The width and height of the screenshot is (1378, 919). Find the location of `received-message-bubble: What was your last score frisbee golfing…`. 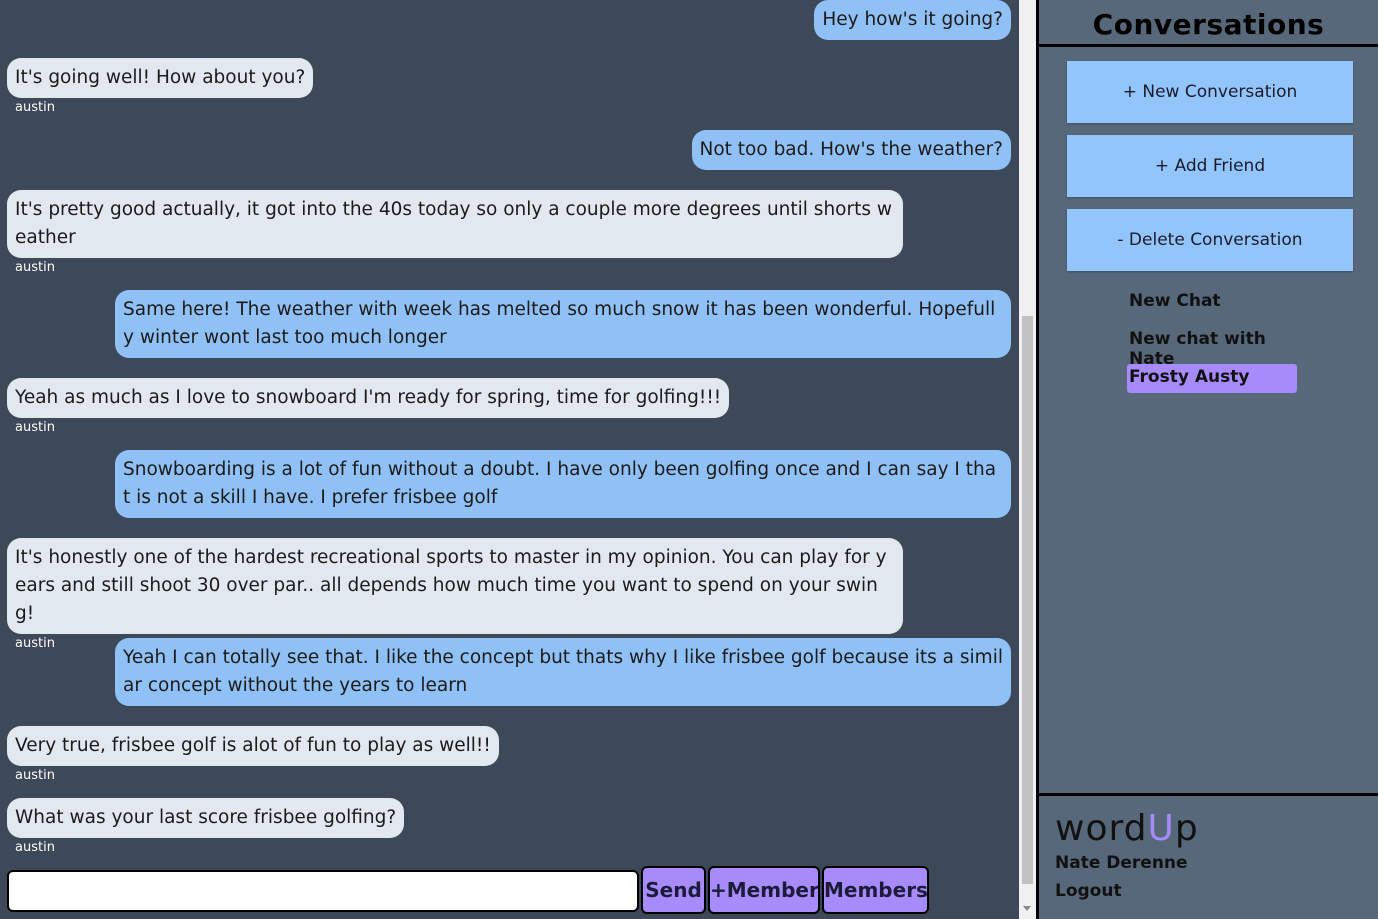

received-message-bubble: What was your last score frisbee golfing… is located at coordinates (206, 818).